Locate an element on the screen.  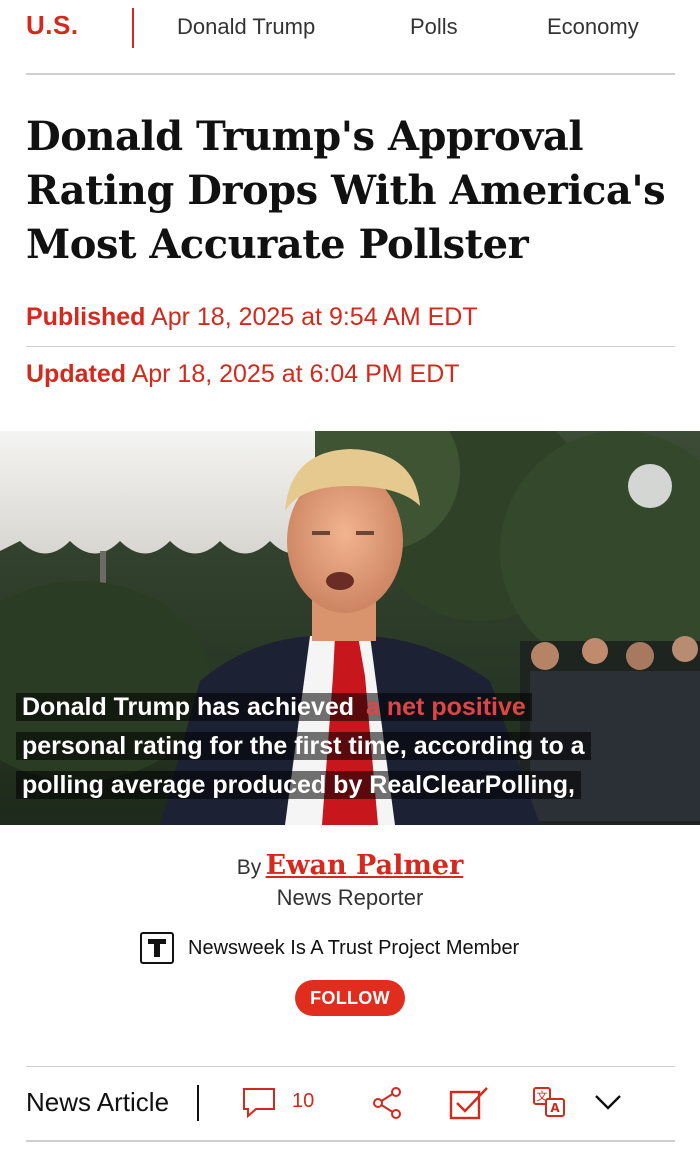
headline-line: Donald Trump's Approval is located at coordinates (305, 136).